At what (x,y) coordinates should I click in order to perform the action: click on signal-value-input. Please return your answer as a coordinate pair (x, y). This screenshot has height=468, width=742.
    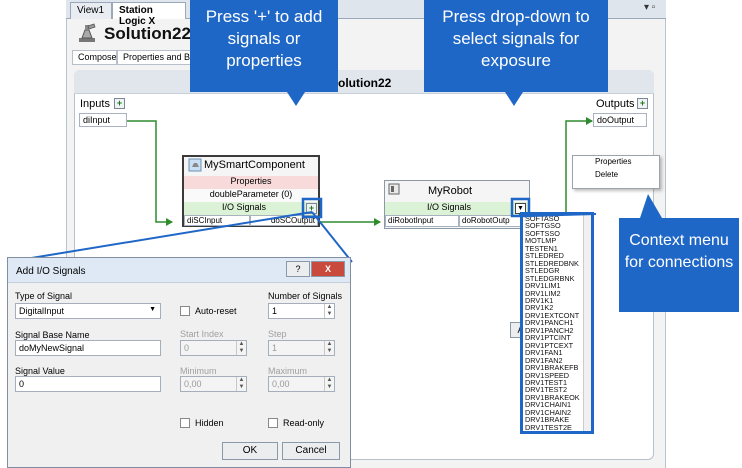
    Looking at the image, I should click on (88, 384).